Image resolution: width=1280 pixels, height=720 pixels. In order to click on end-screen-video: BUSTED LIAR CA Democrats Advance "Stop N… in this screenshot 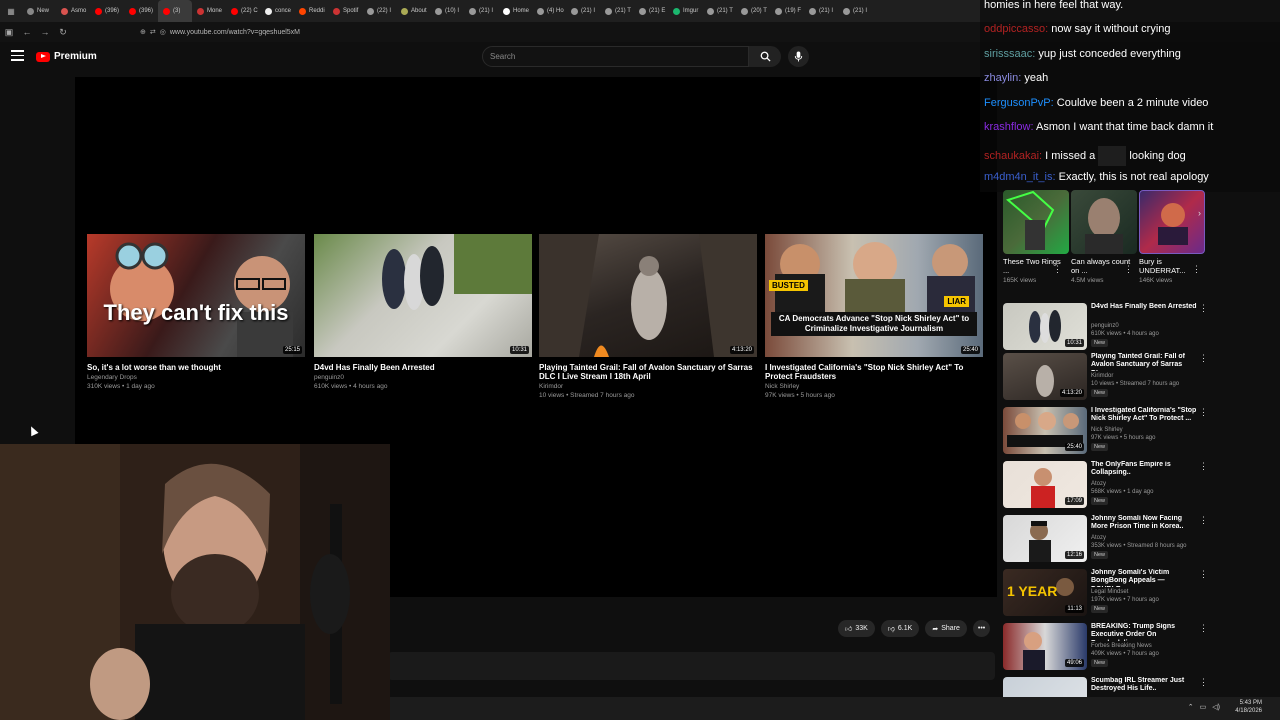, I will do `click(874, 317)`.